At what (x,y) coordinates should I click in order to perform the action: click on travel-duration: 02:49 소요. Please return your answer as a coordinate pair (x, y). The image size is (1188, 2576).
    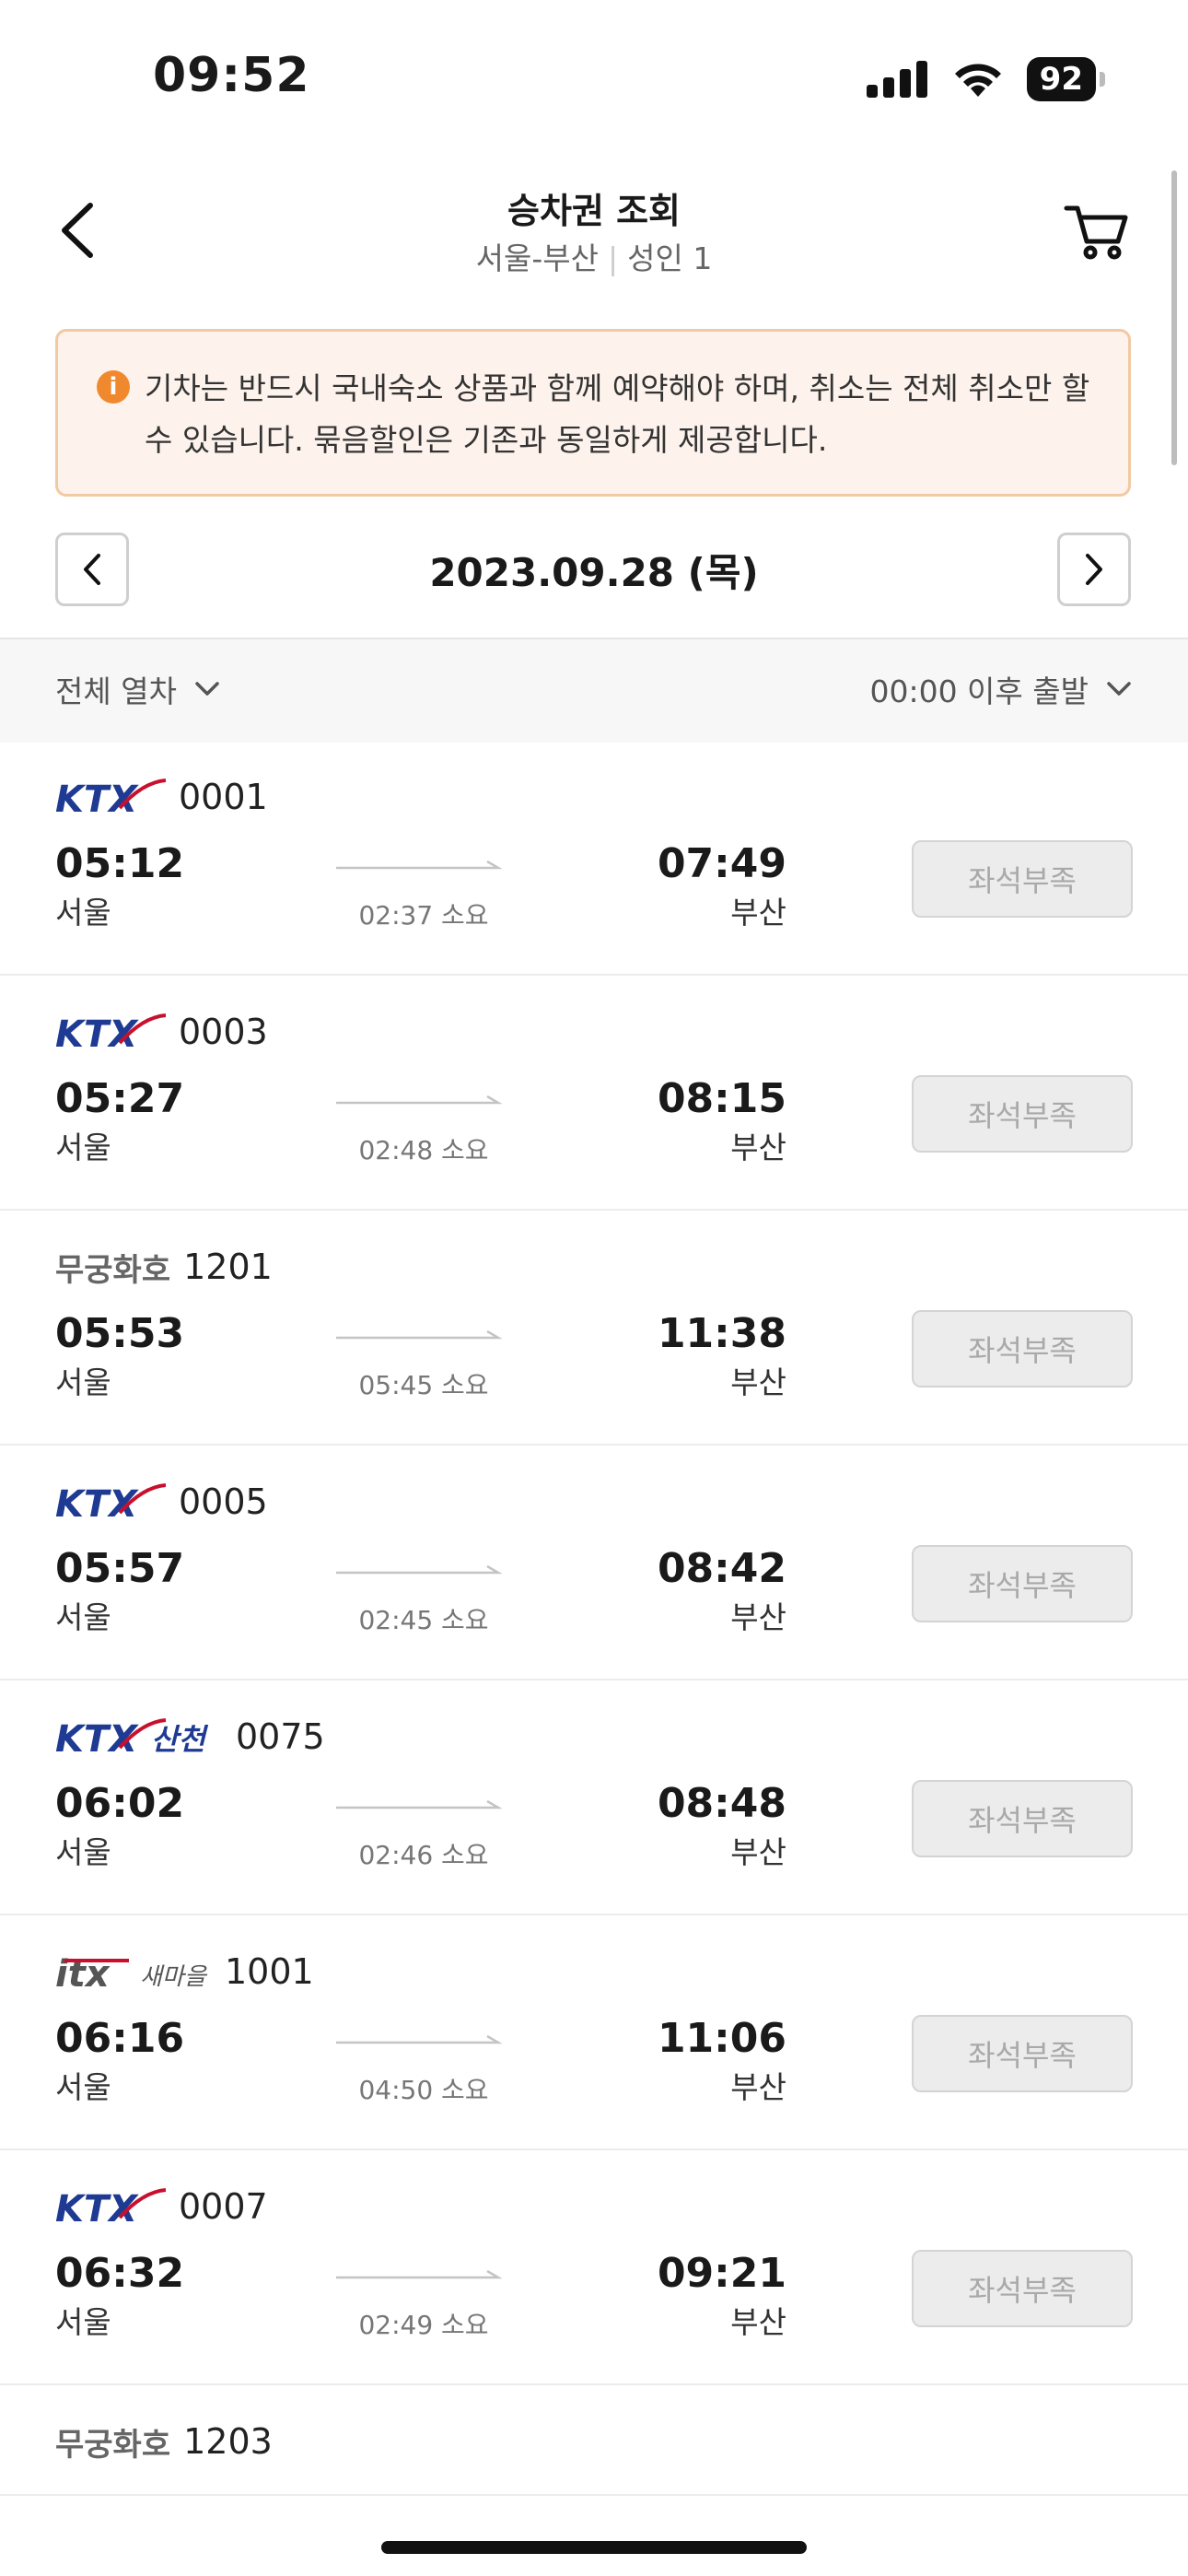
    Looking at the image, I should click on (423, 2325).